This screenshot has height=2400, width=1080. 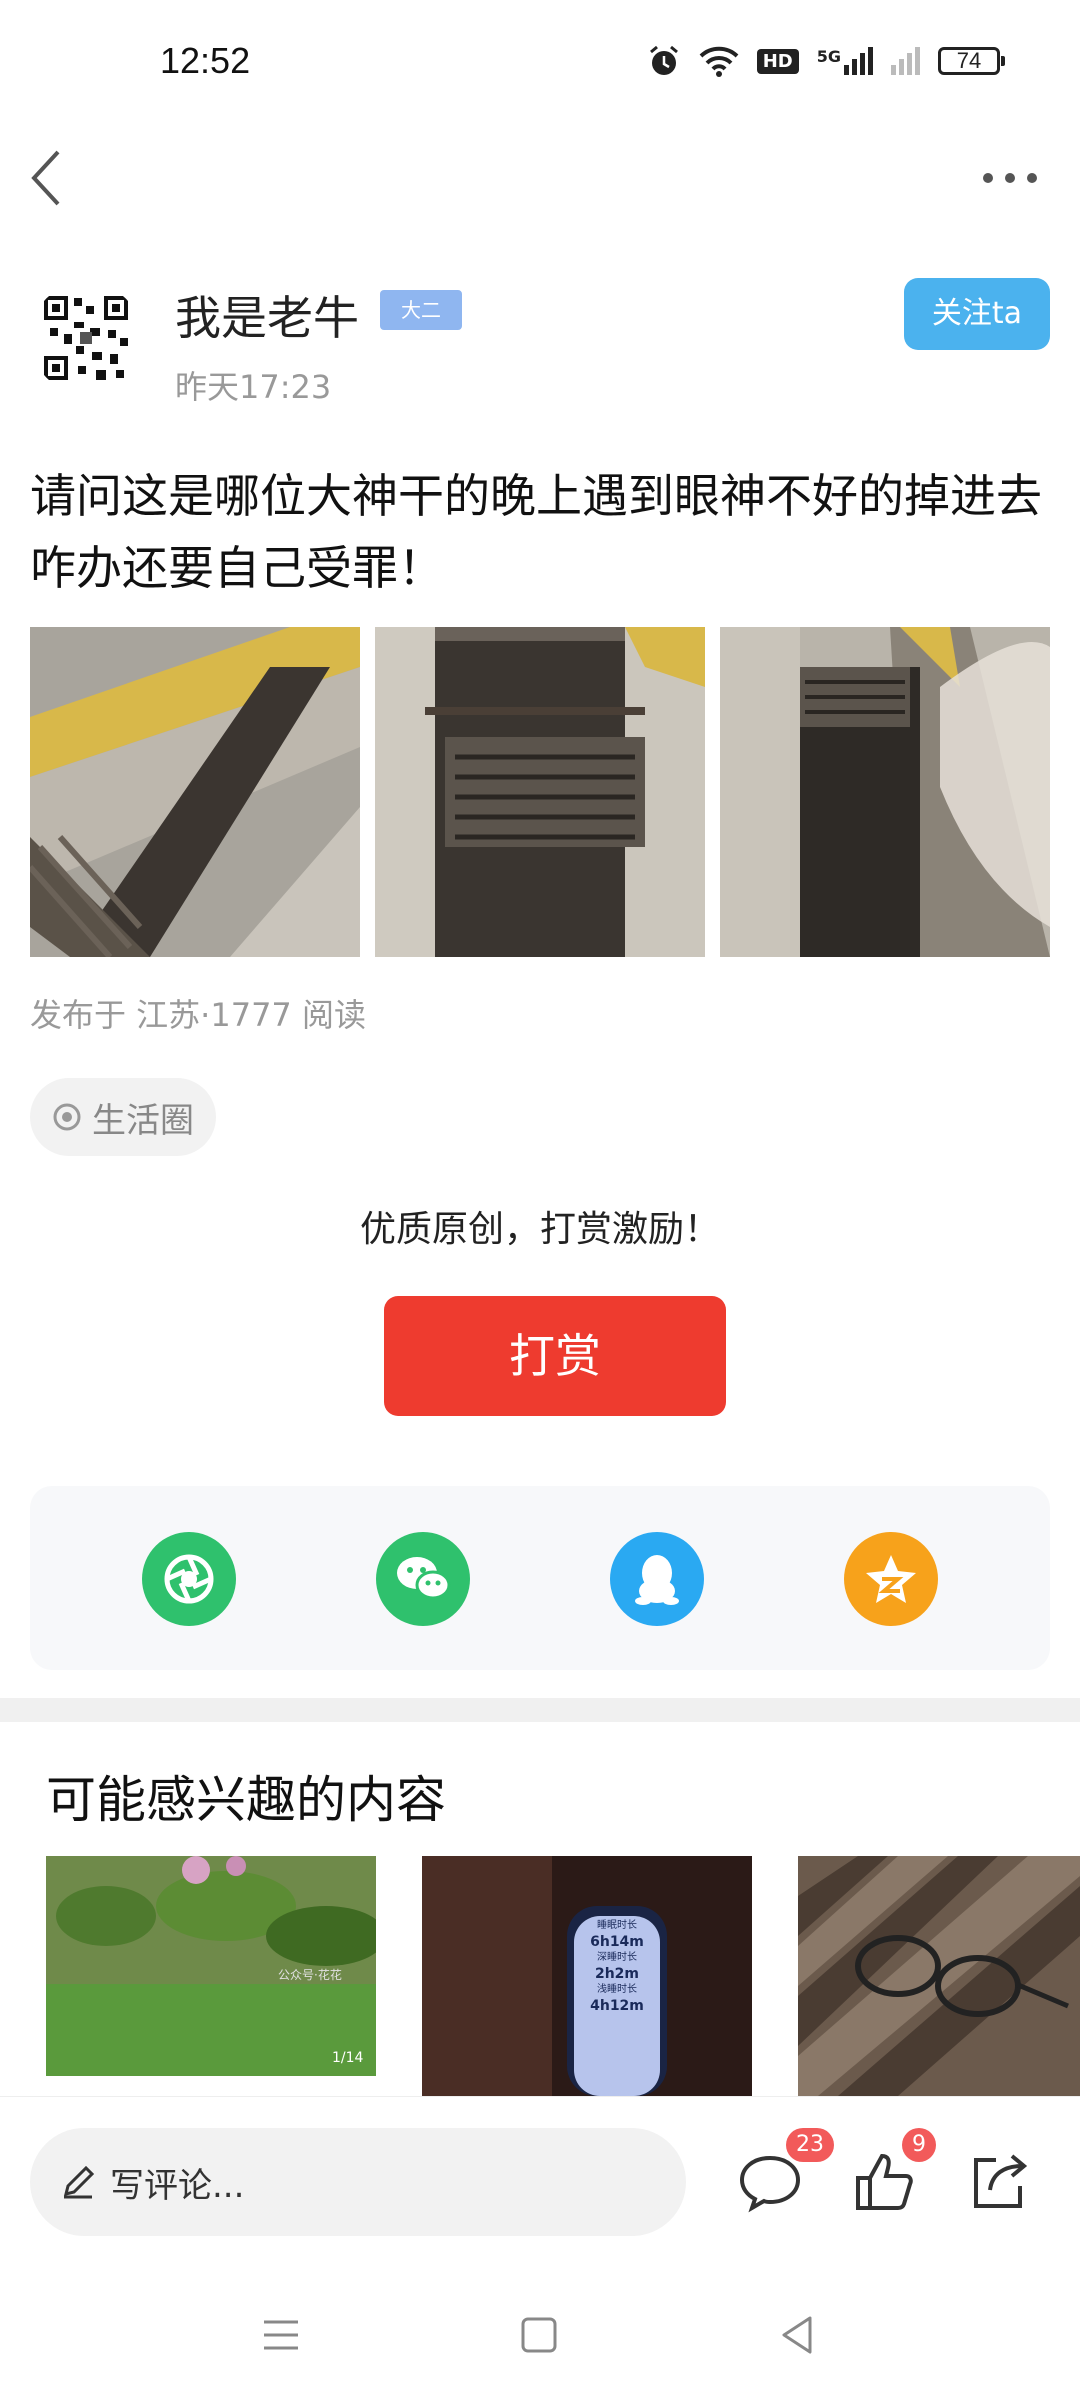 What do you see at coordinates (828, 56) in the screenshot?
I see `network-type-label: 5G` at bounding box center [828, 56].